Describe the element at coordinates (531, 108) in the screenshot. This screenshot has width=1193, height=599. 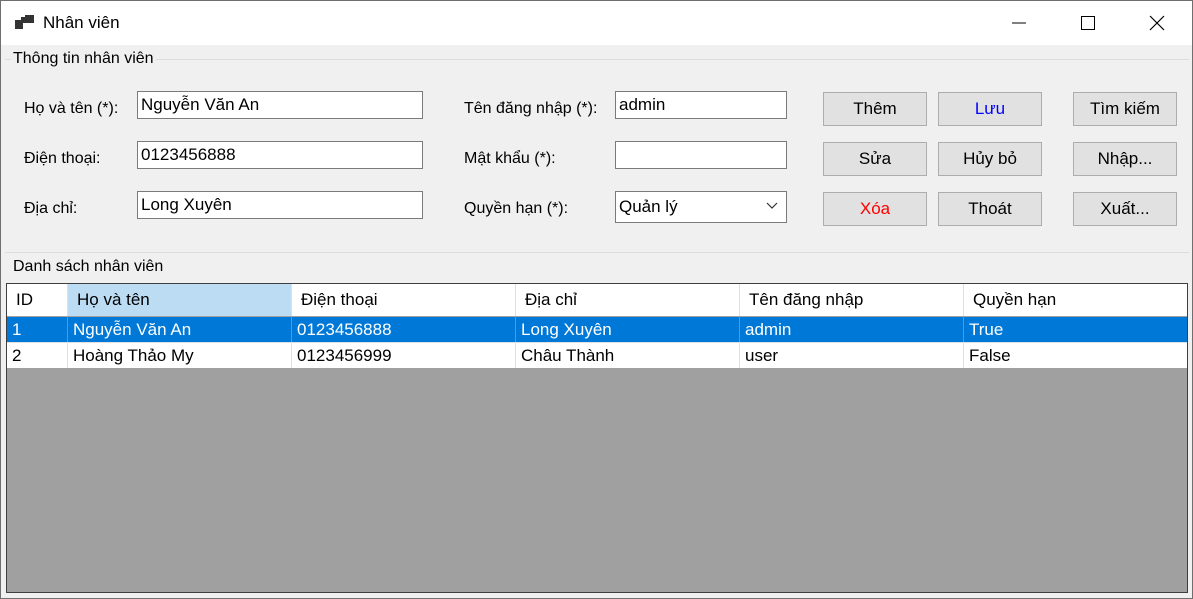
I see `ten-dang-nhap-label: Tên đăng nhập (*):` at that location.